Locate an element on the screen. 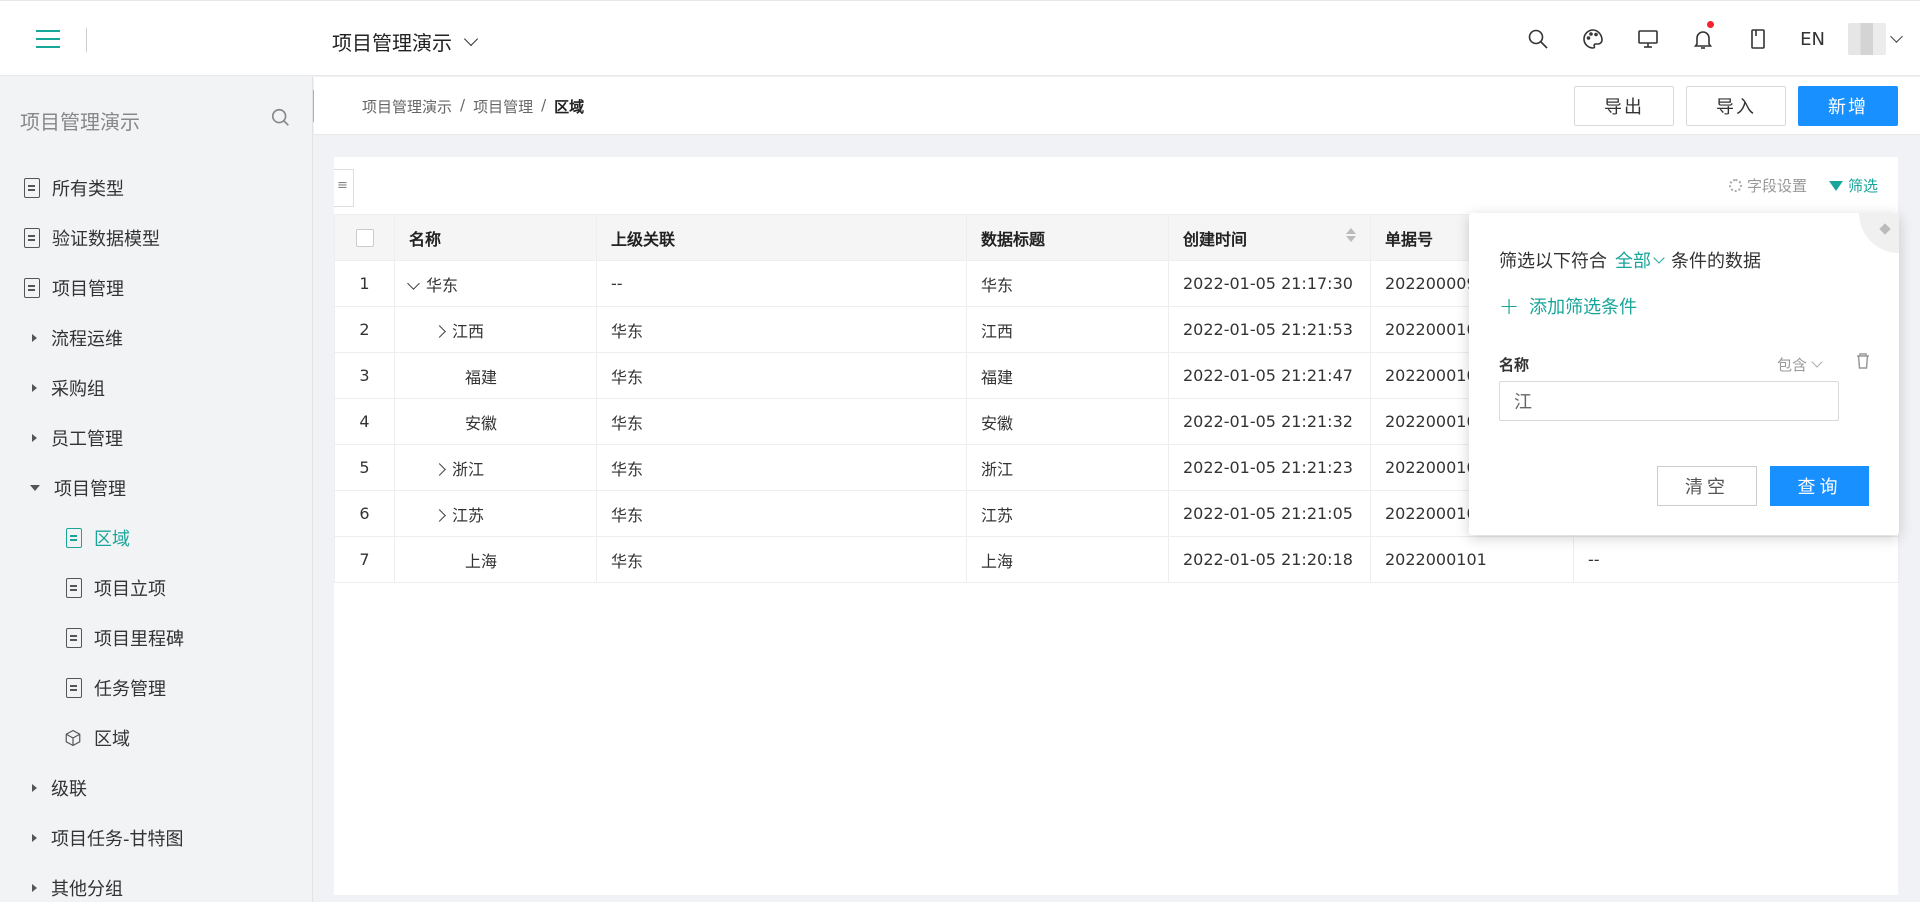 The width and height of the screenshot is (1920, 902). pin-icon is located at coordinates (1879, 233).